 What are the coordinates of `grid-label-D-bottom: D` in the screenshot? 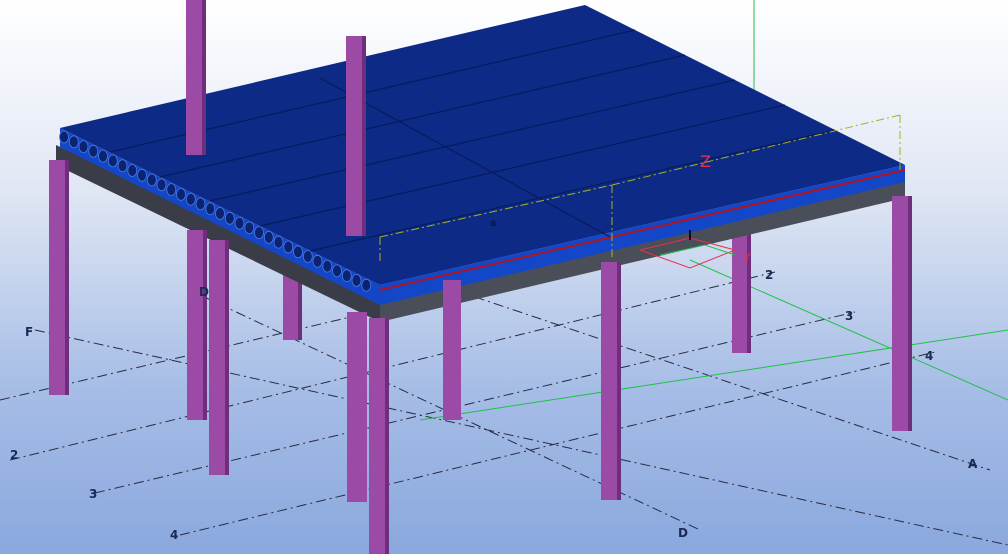 It's located at (683, 533).